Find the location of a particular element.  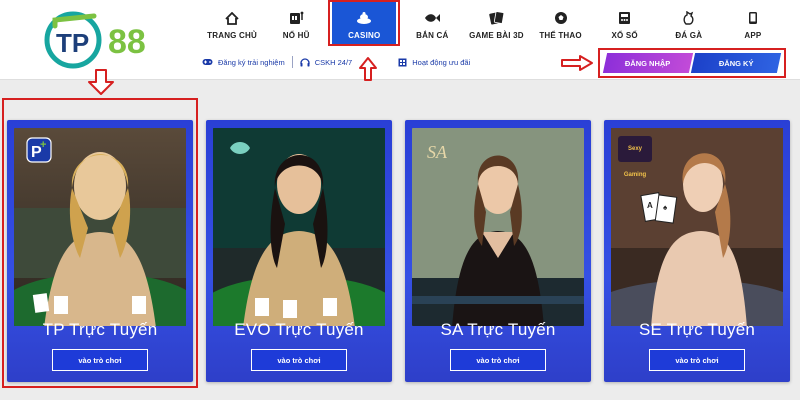

svg-text: TP is located at coordinates (72, 43).